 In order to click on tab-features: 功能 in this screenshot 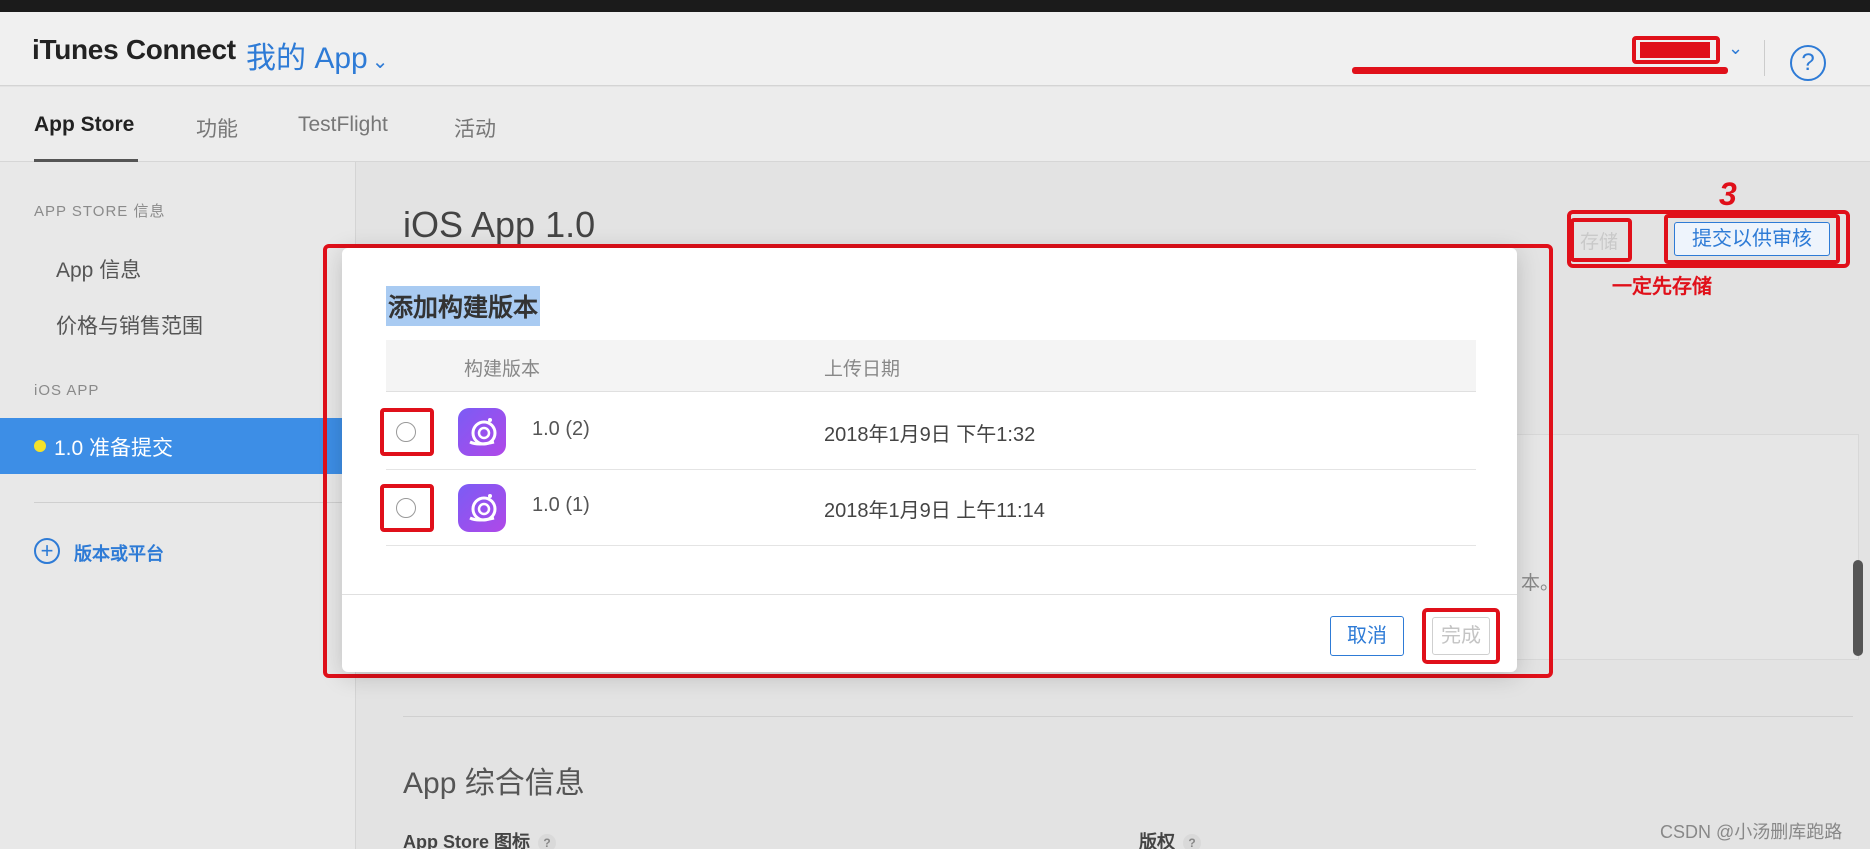, I will do `click(217, 128)`.